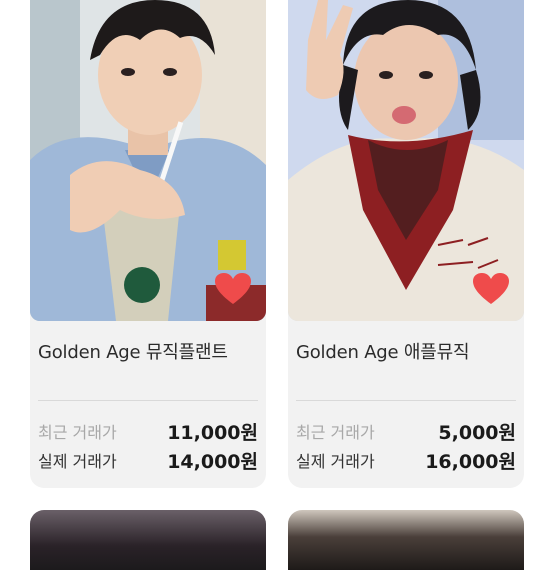 This screenshot has height=570, width=554. I want to click on actual-price-value: 16,000원, so click(470, 461).